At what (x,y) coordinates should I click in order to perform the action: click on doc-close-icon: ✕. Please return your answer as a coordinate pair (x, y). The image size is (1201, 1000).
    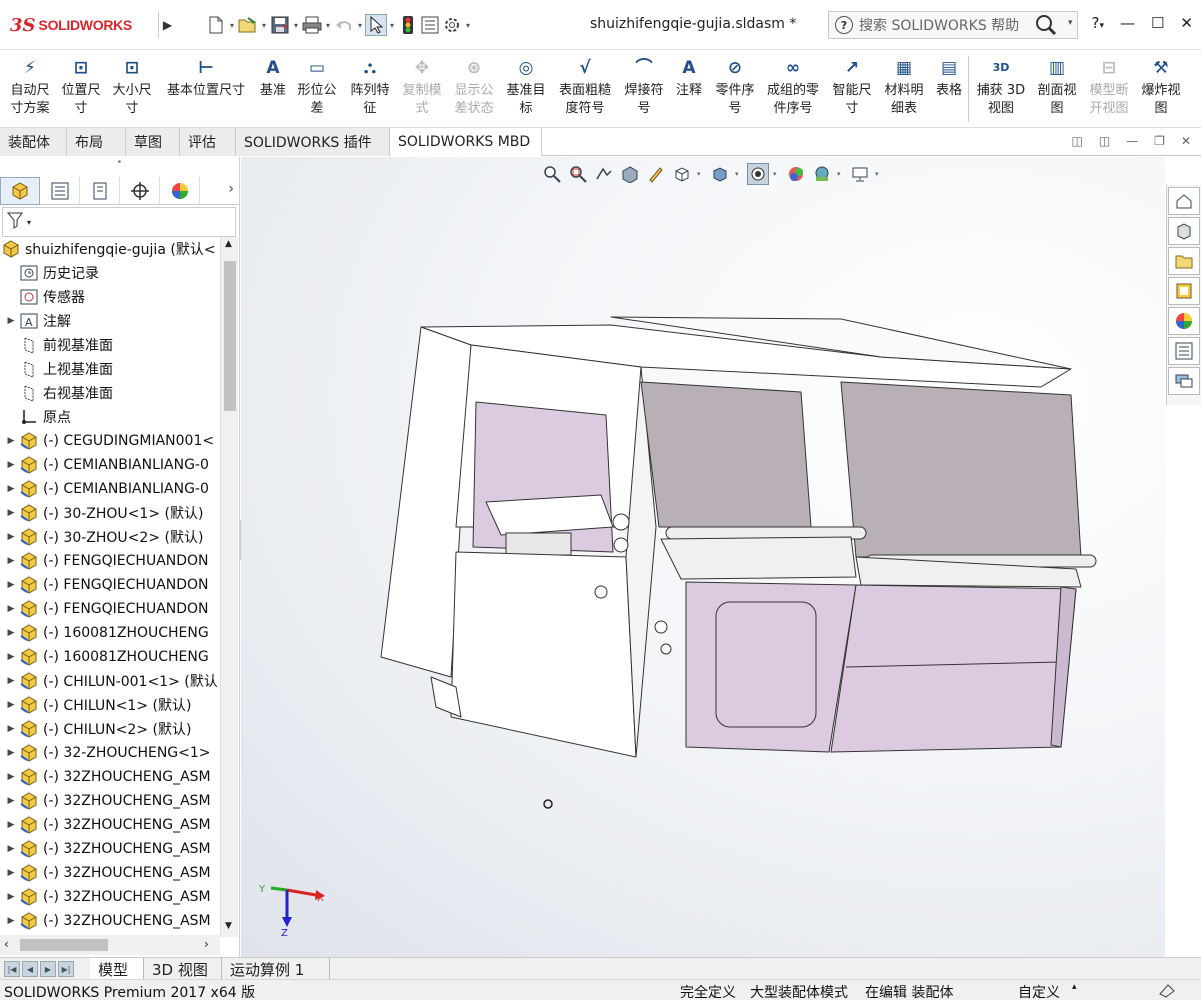
    Looking at the image, I should click on (1186, 141).